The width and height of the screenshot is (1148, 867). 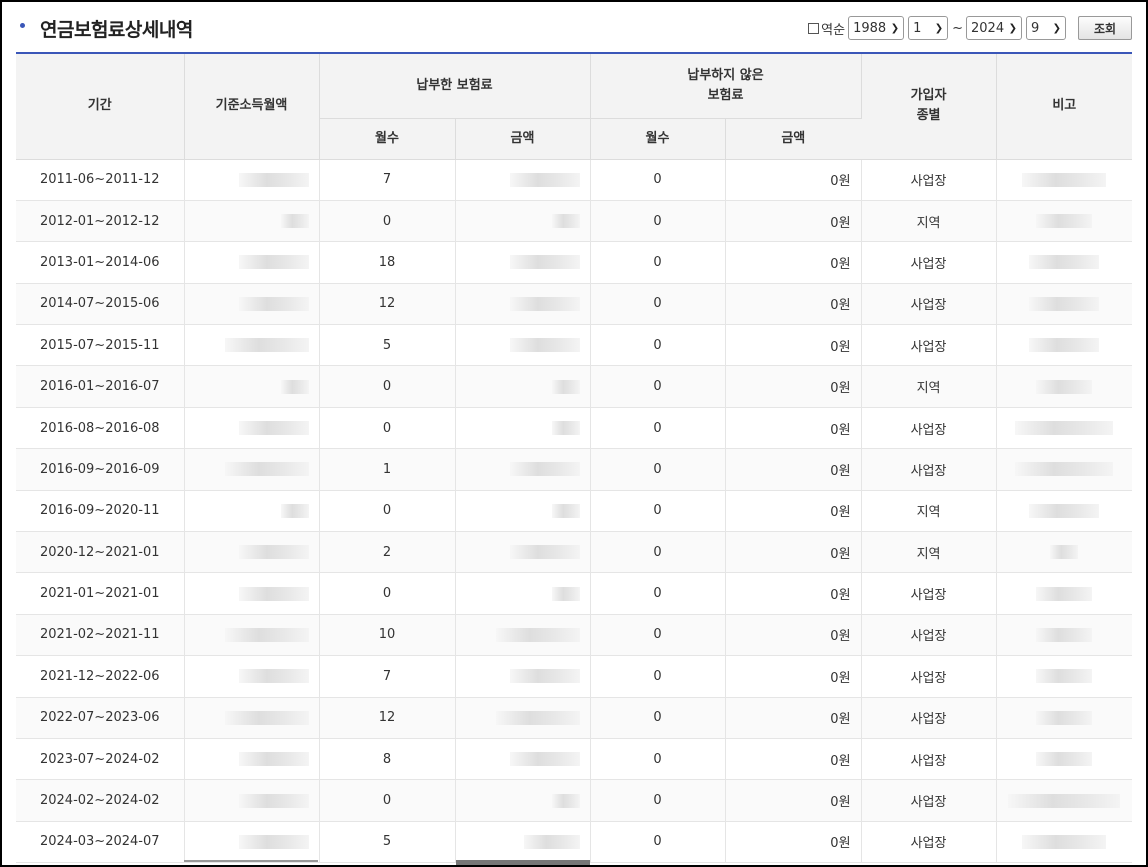 I want to click on reverse-order-label: 역순, so click(x=833, y=28).